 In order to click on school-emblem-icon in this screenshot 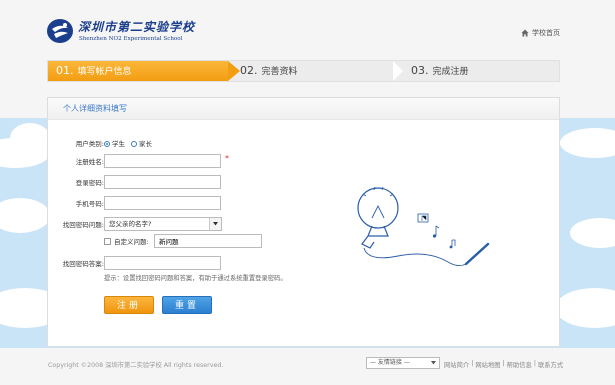, I will do `click(60, 31)`.